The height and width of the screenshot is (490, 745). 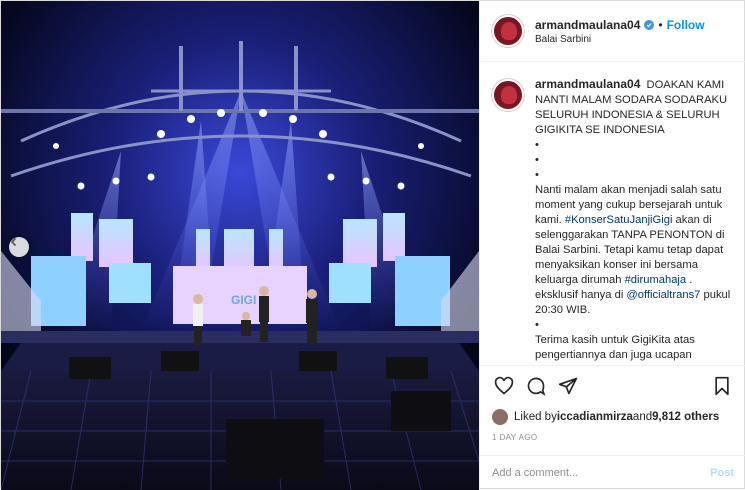 I want to click on heart-icon, so click(x=504, y=385).